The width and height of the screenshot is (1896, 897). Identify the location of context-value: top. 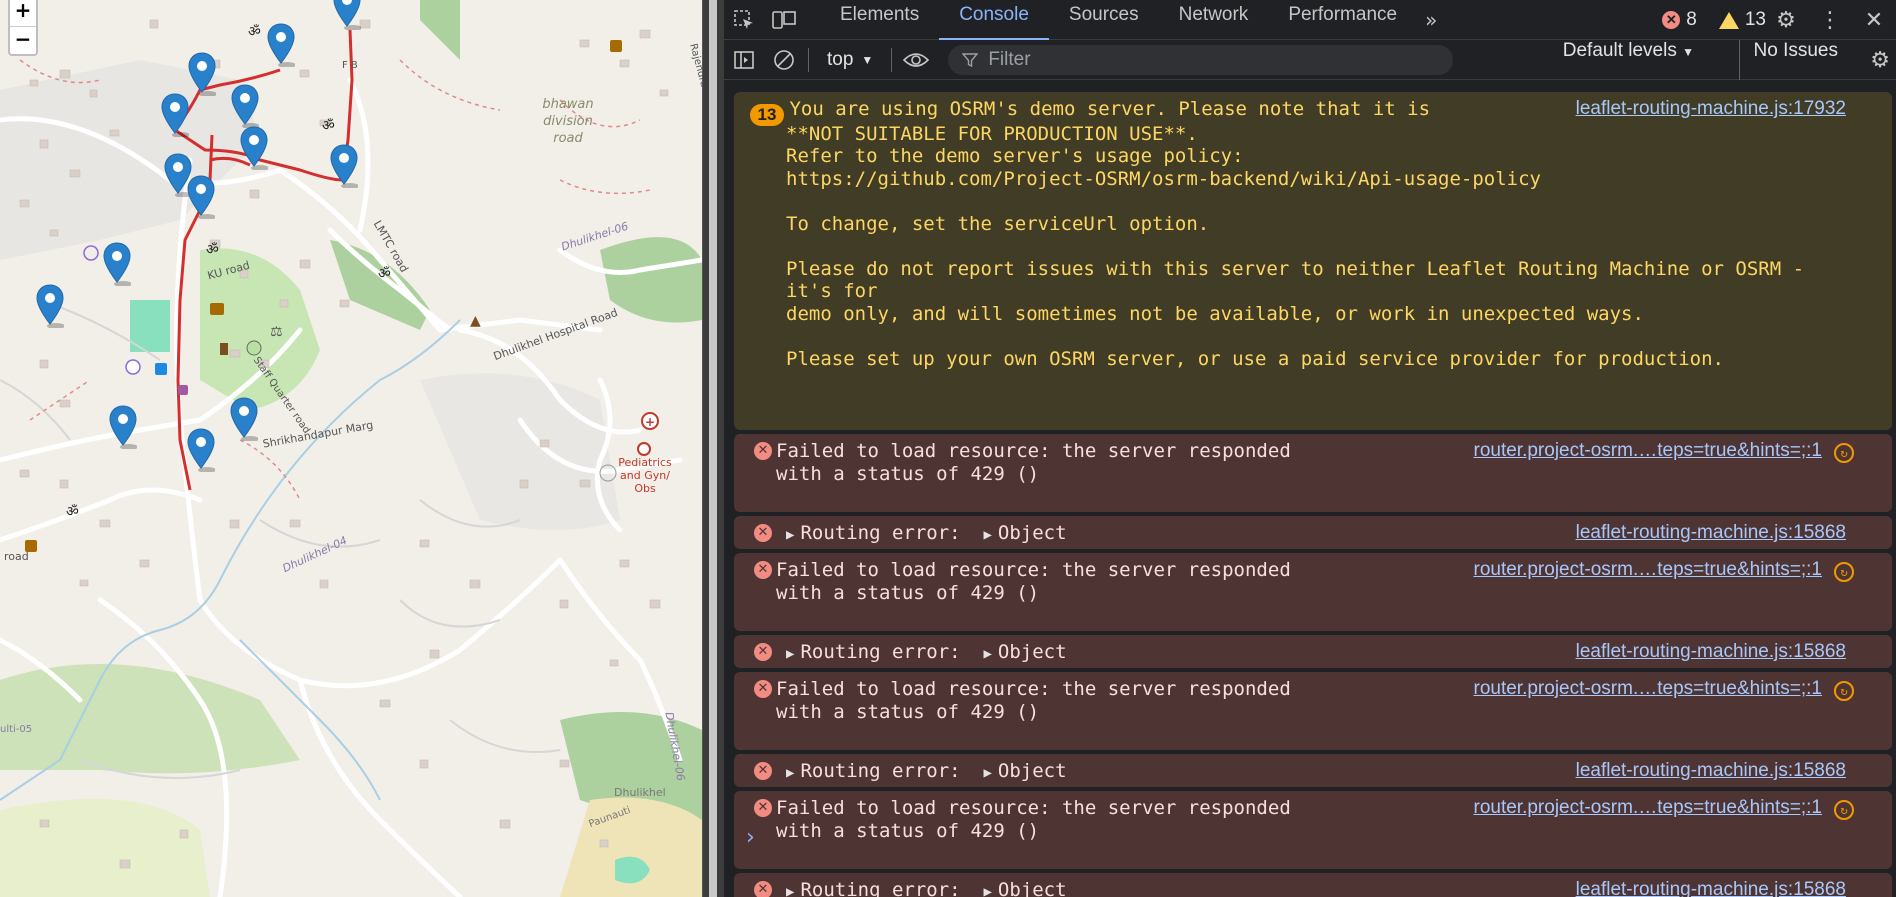
(840, 59).